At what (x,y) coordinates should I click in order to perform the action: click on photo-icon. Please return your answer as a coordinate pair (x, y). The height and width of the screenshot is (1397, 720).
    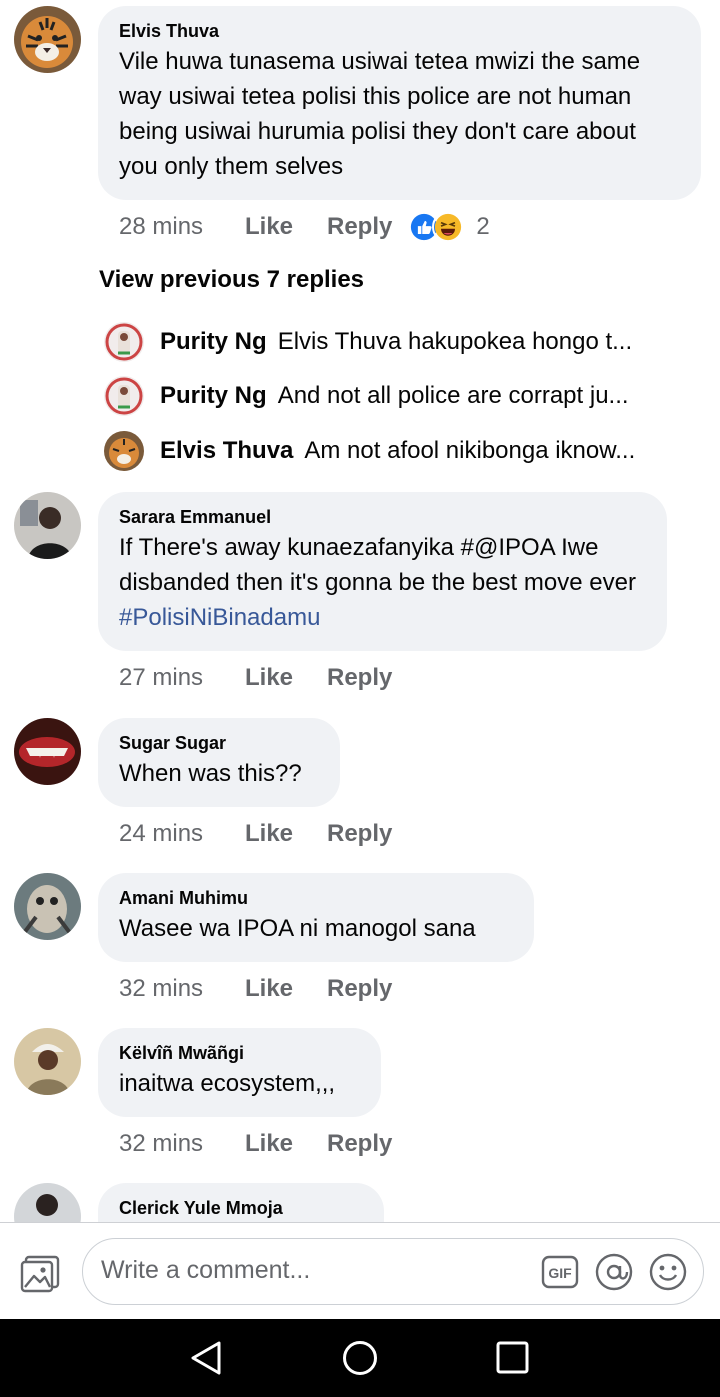
    Looking at the image, I should click on (40, 1274).